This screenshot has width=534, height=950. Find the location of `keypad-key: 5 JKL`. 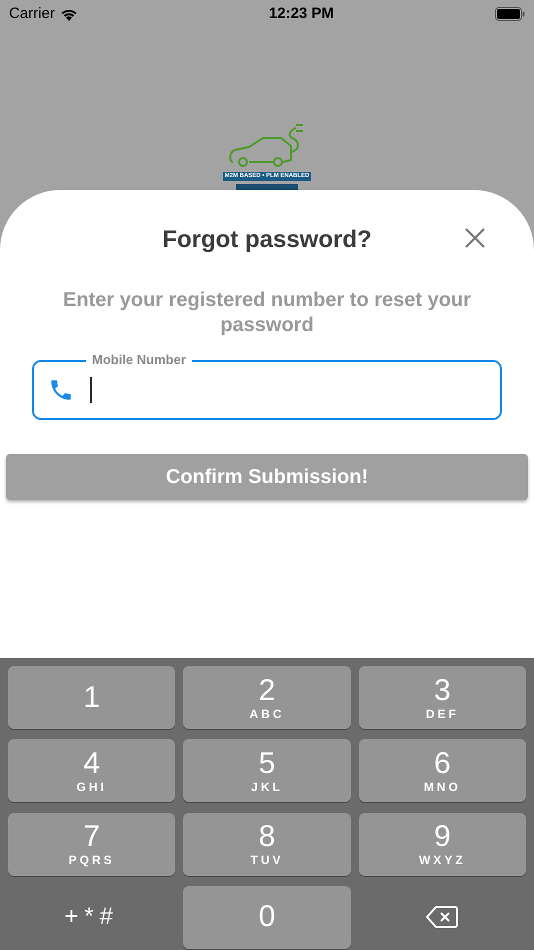

keypad-key: 5 JKL is located at coordinates (267, 770).